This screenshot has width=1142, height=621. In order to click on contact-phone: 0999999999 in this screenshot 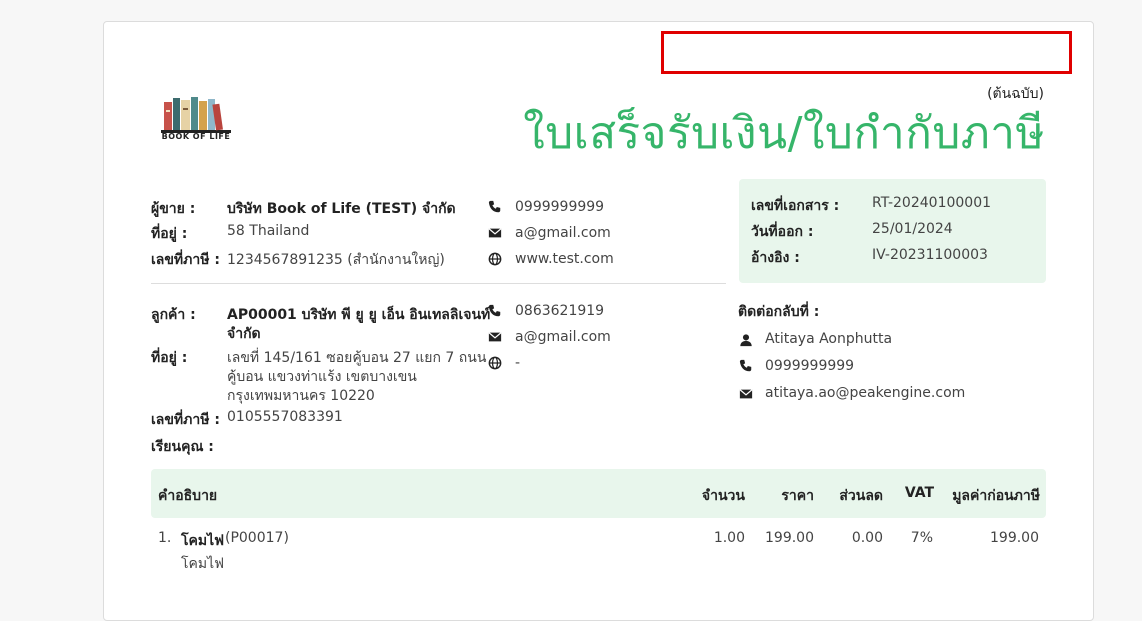, I will do `click(810, 366)`.